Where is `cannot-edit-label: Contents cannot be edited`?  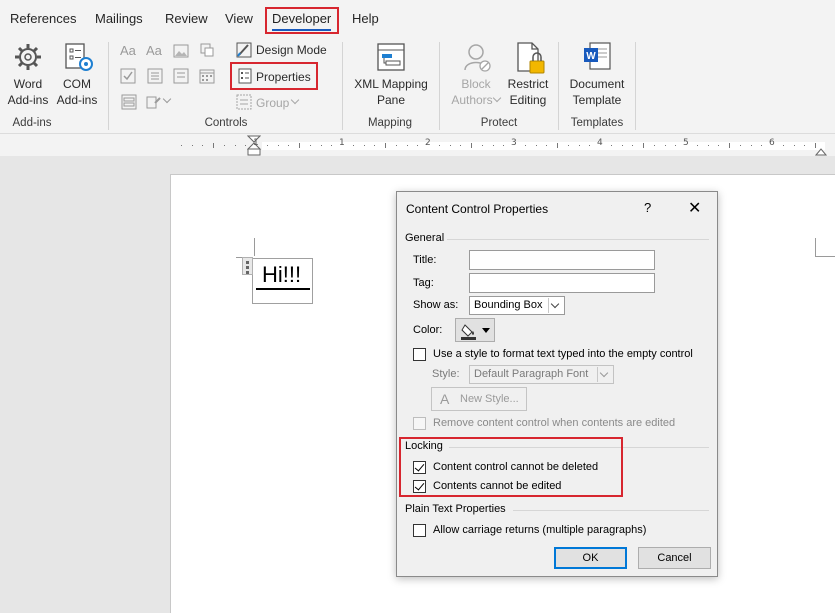 cannot-edit-label: Contents cannot be edited is located at coordinates (497, 486).